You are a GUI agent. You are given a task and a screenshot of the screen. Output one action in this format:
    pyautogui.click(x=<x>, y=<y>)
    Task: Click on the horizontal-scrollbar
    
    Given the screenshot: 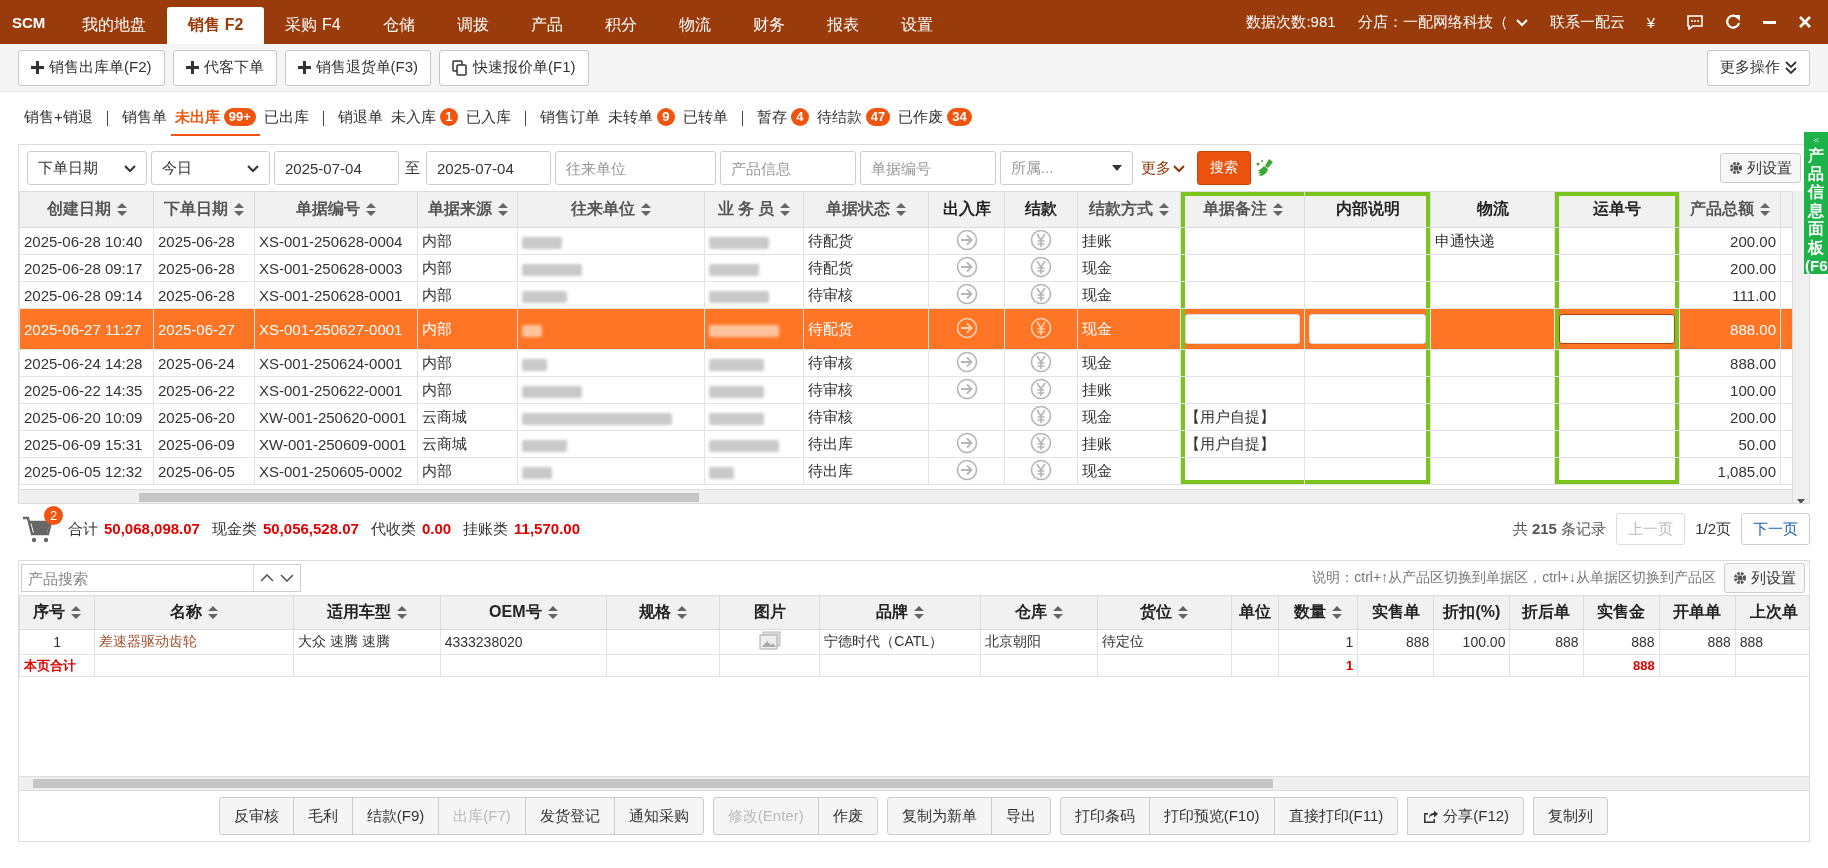 What is the action you would take?
    pyautogui.click(x=914, y=783)
    